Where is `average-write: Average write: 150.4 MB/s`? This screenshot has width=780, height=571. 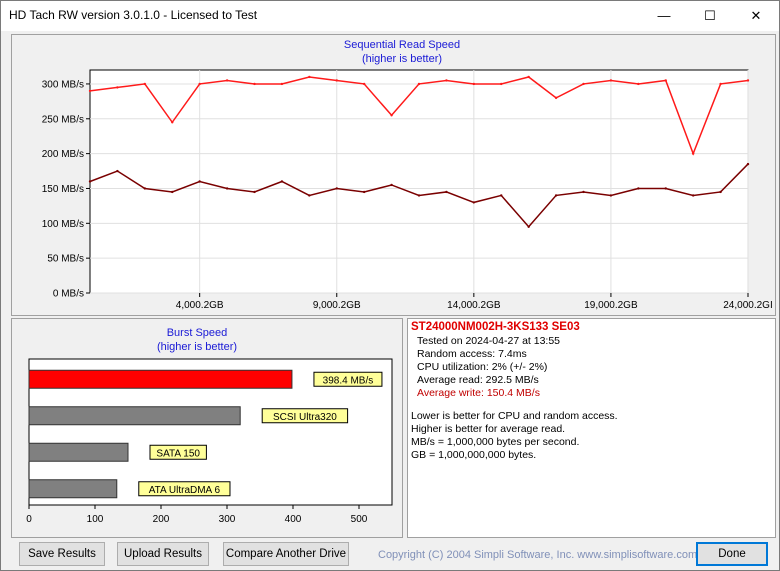
average-write: Average write: 150.4 MB/s is located at coordinates (478, 393).